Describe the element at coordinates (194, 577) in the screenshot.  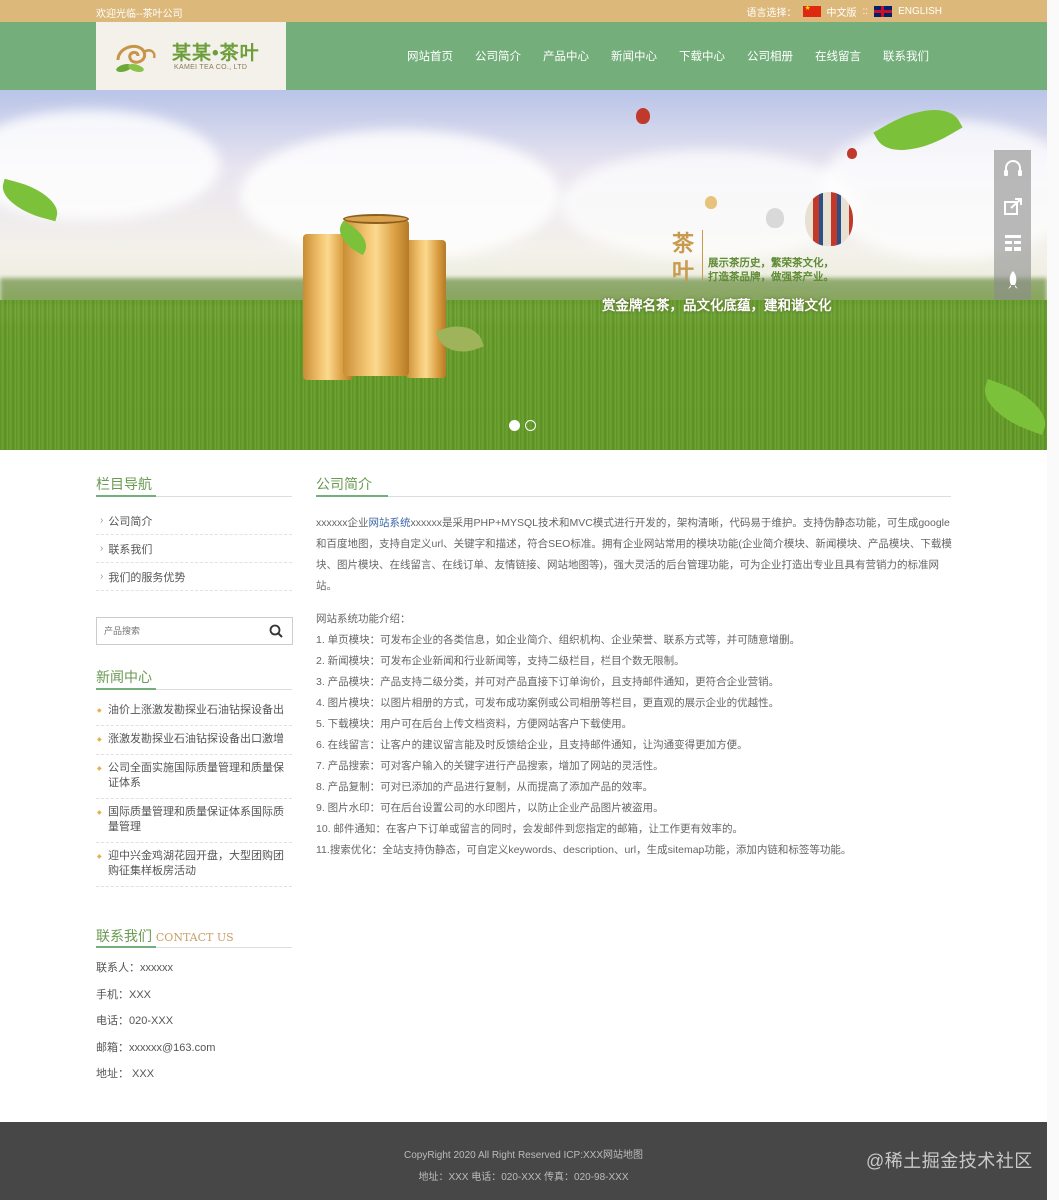
I see `sidebar-item-advantages: › 我们的服务优势` at that location.